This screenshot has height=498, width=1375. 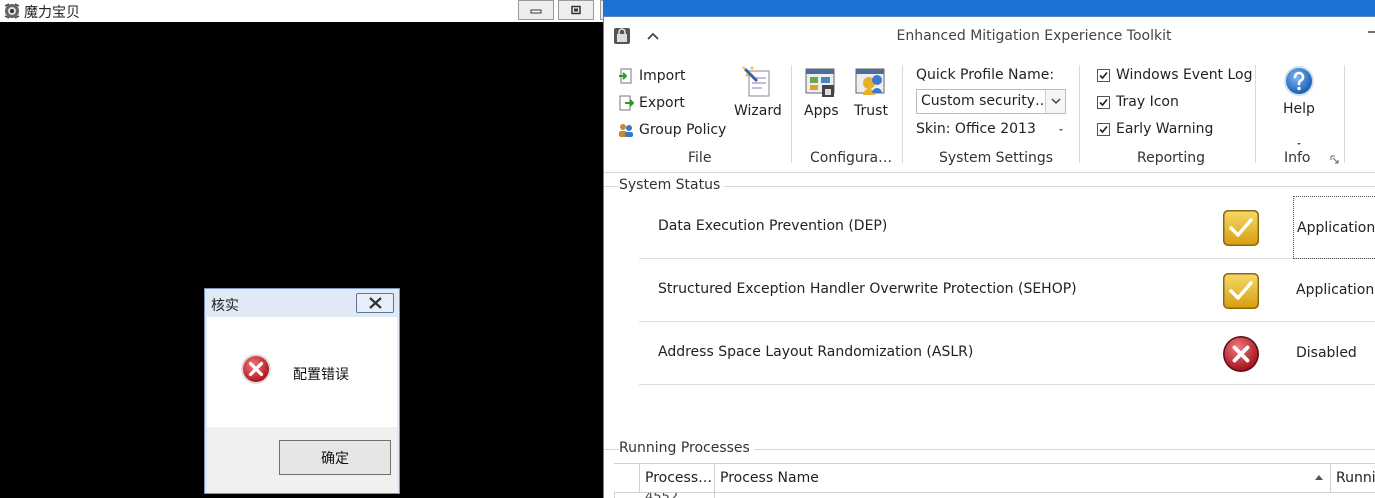 I want to click on emet-window-title: Enhanced Mitigation Experience Toolkit, so click(x=1034, y=36).